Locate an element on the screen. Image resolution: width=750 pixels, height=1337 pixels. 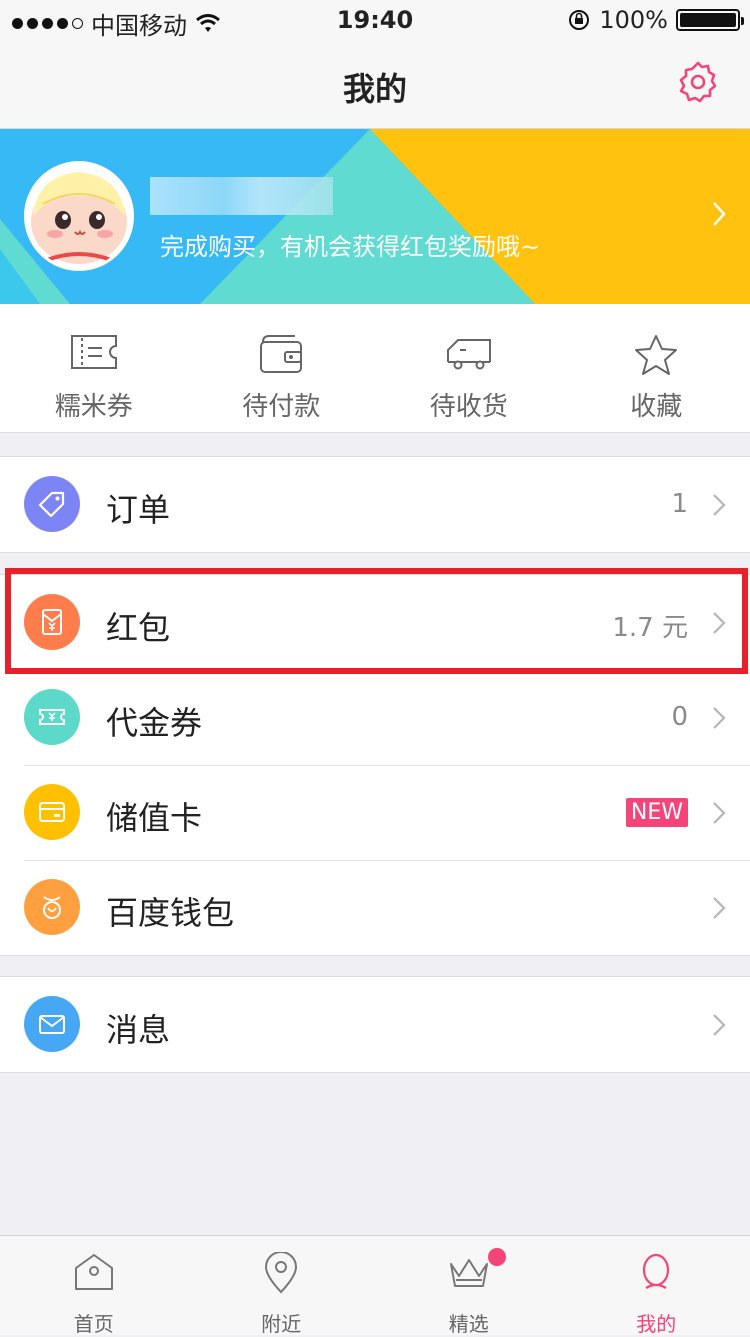
quick-action-label: 糯米券 is located at coordinates (94, 404).